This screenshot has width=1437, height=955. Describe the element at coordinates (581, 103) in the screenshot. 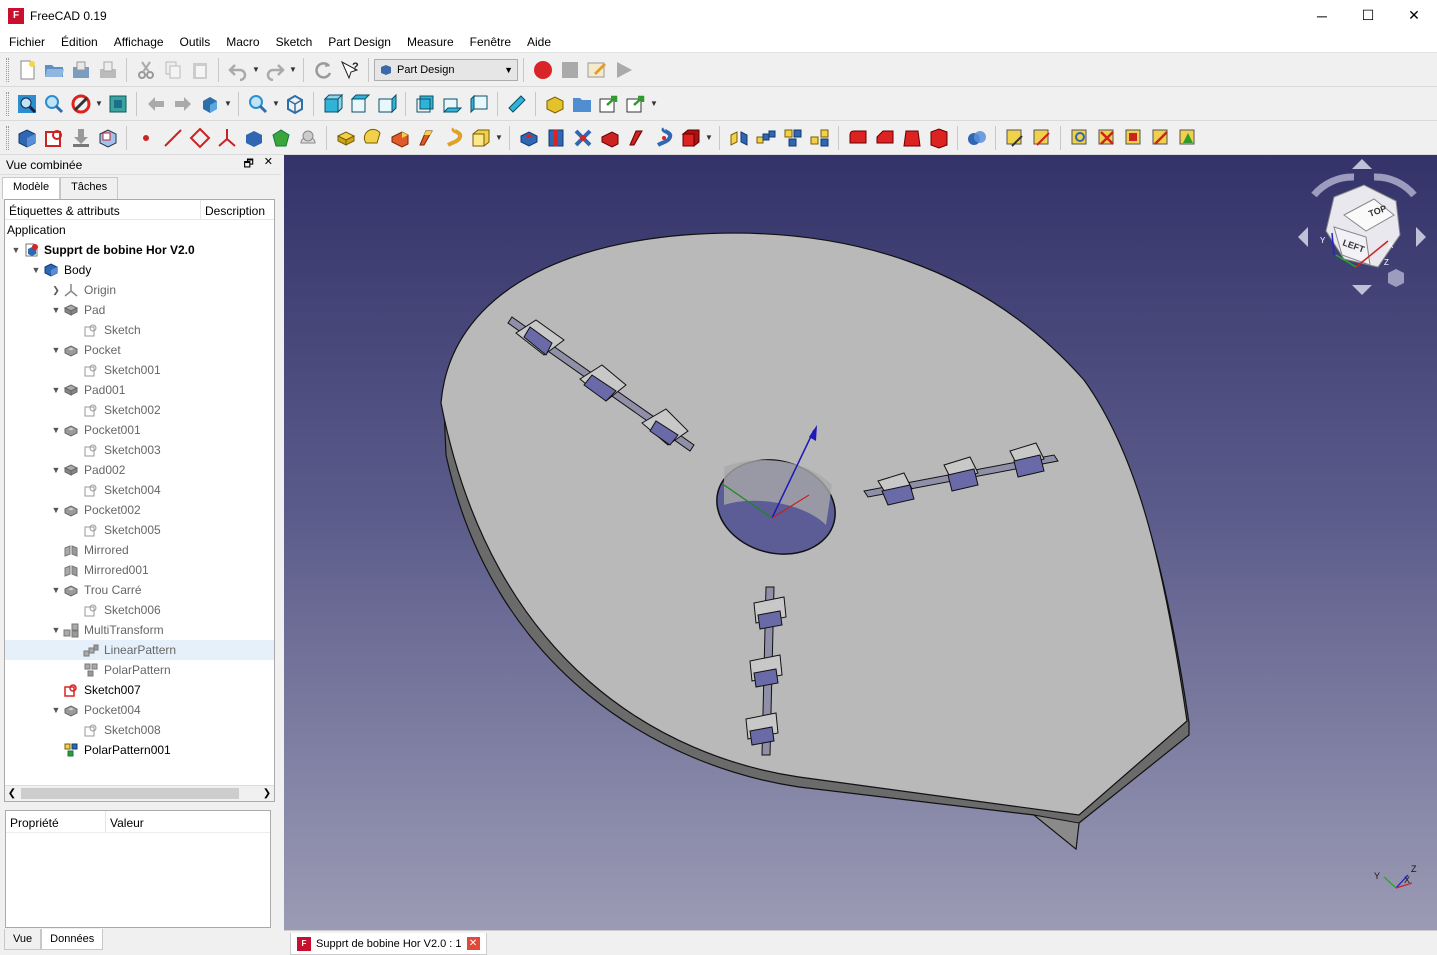

I see `create-group-button` at that location.